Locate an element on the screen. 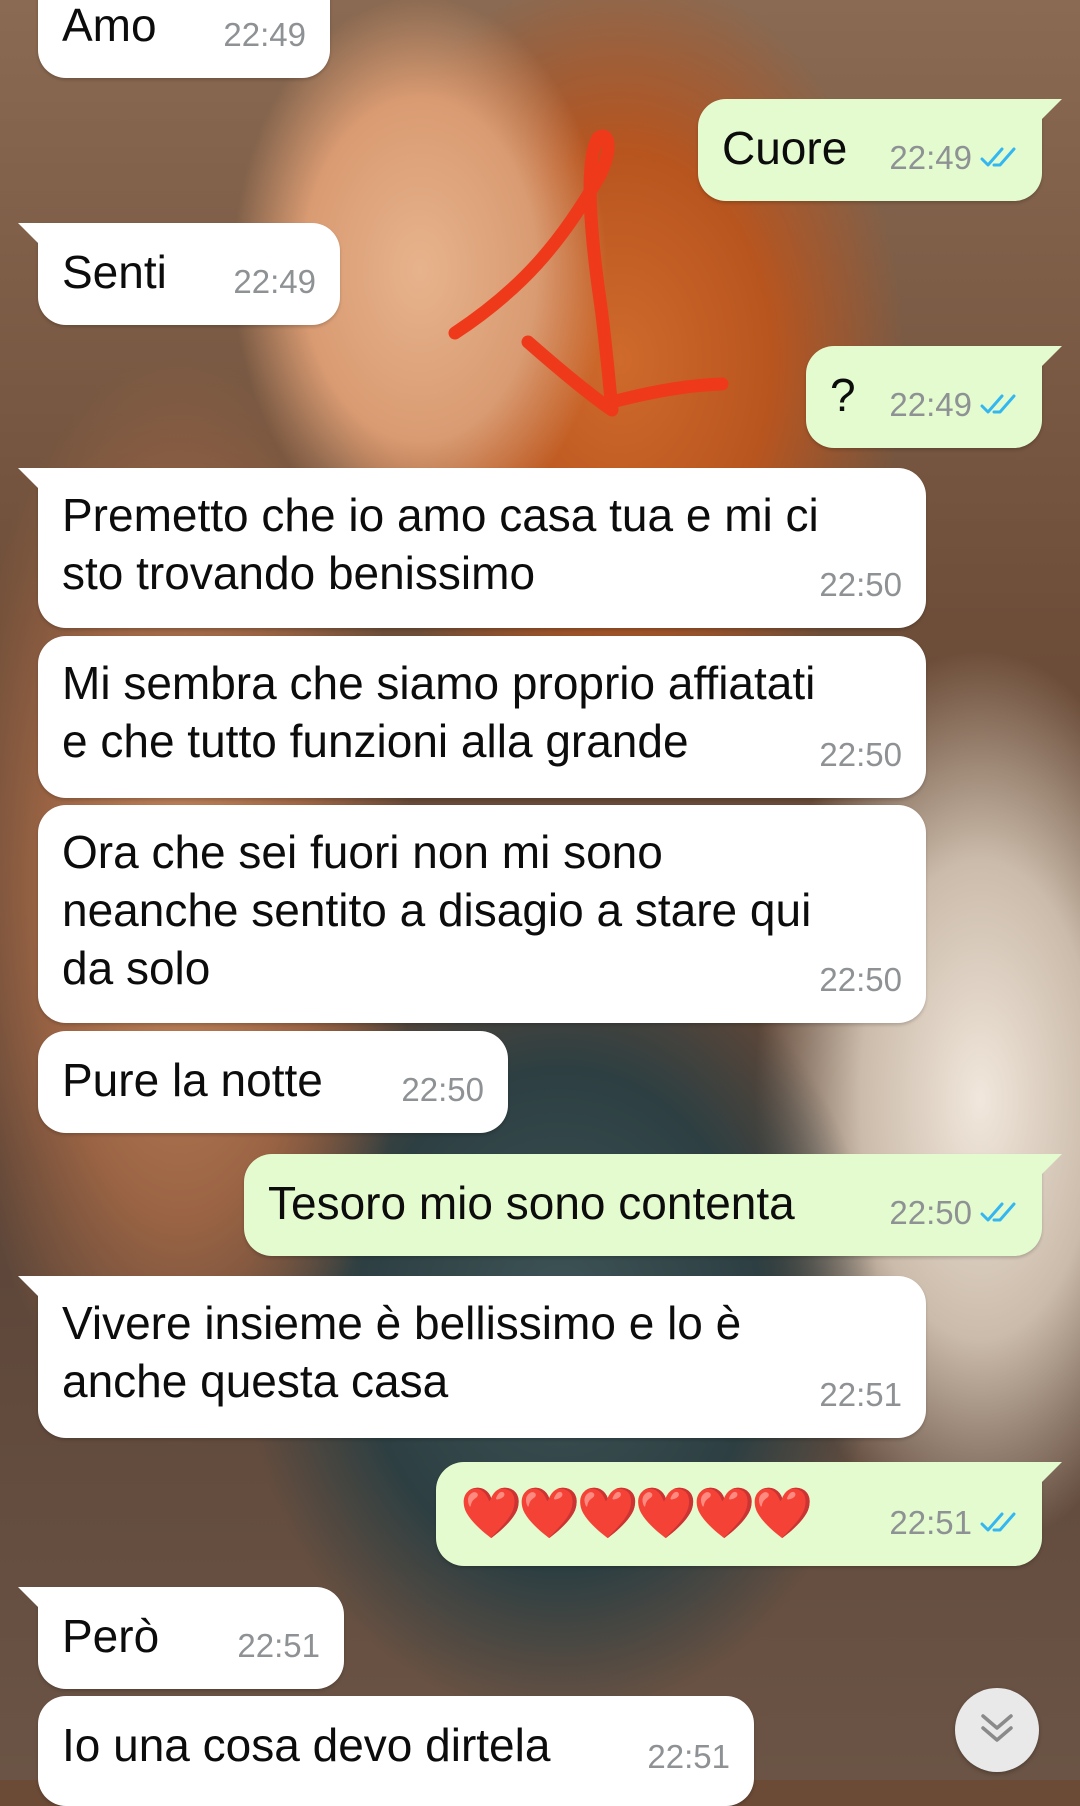  message-text: Però is located at coordinates (111, 1636).